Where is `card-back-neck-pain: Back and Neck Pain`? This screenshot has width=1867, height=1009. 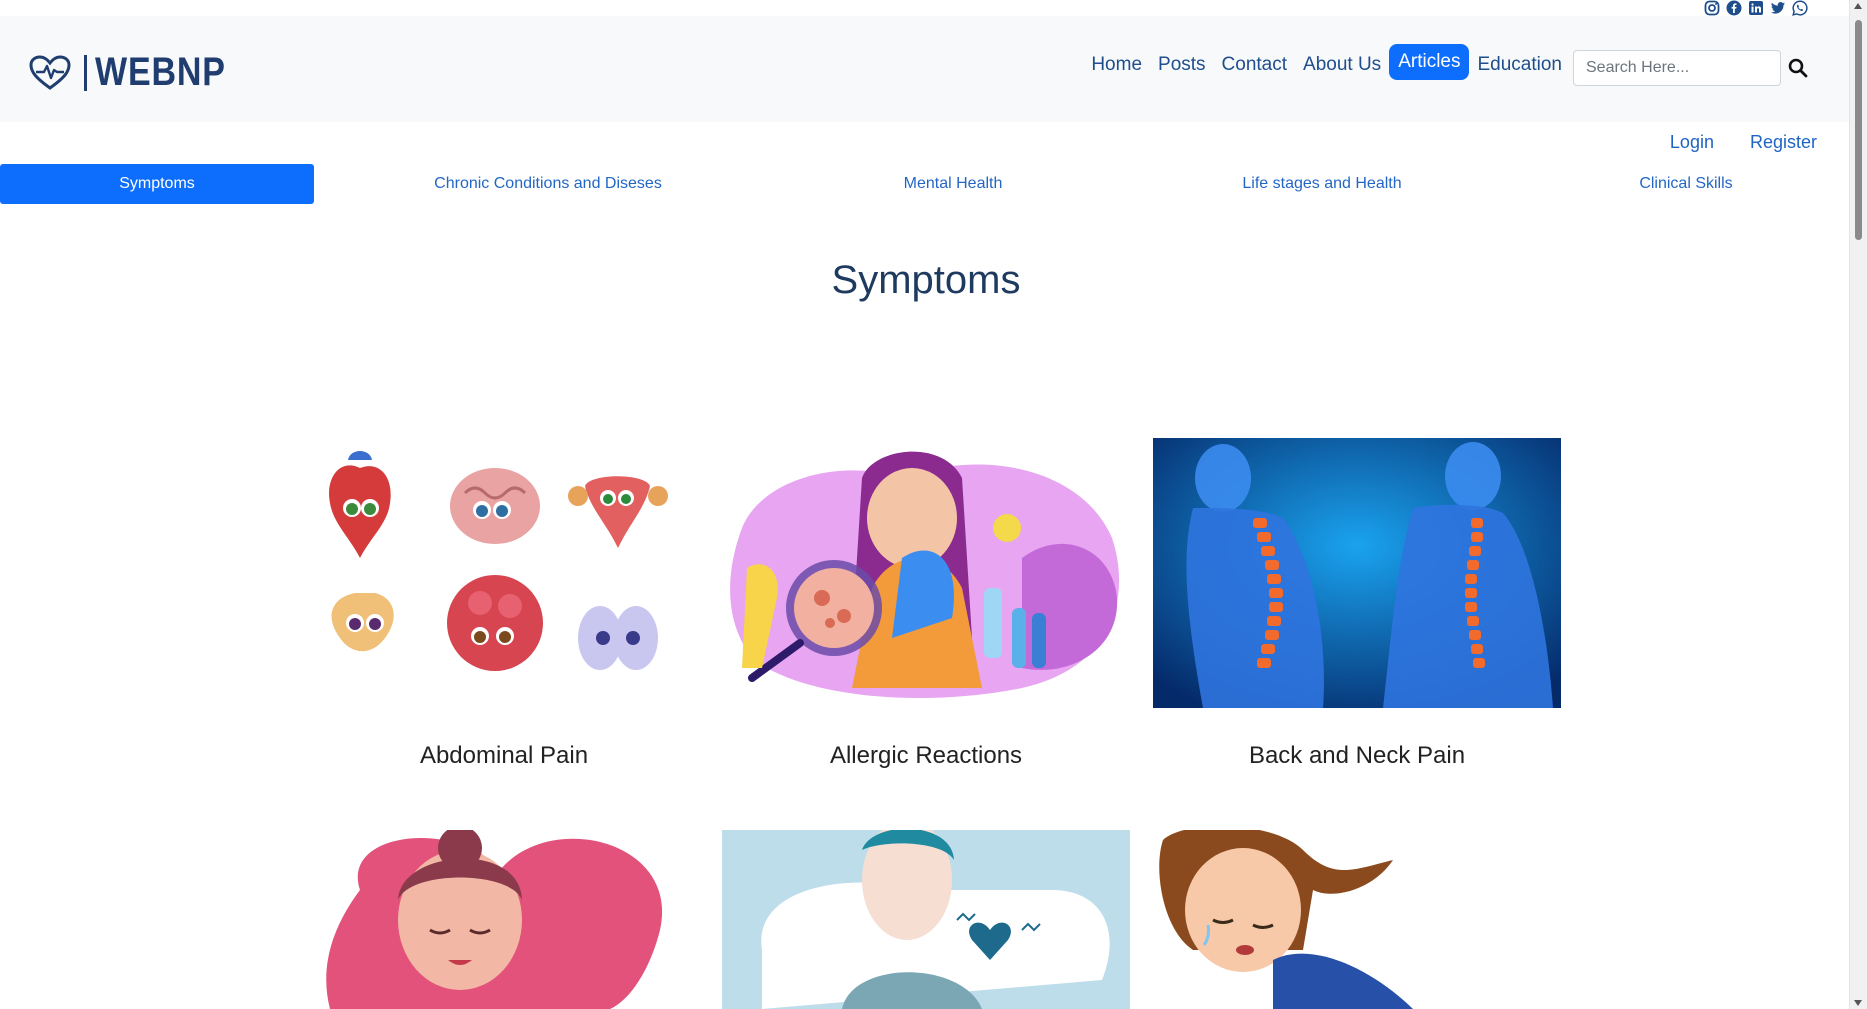 card-back-neck-pain: Back and Neck Pain is located at coordinates (1357, 604).